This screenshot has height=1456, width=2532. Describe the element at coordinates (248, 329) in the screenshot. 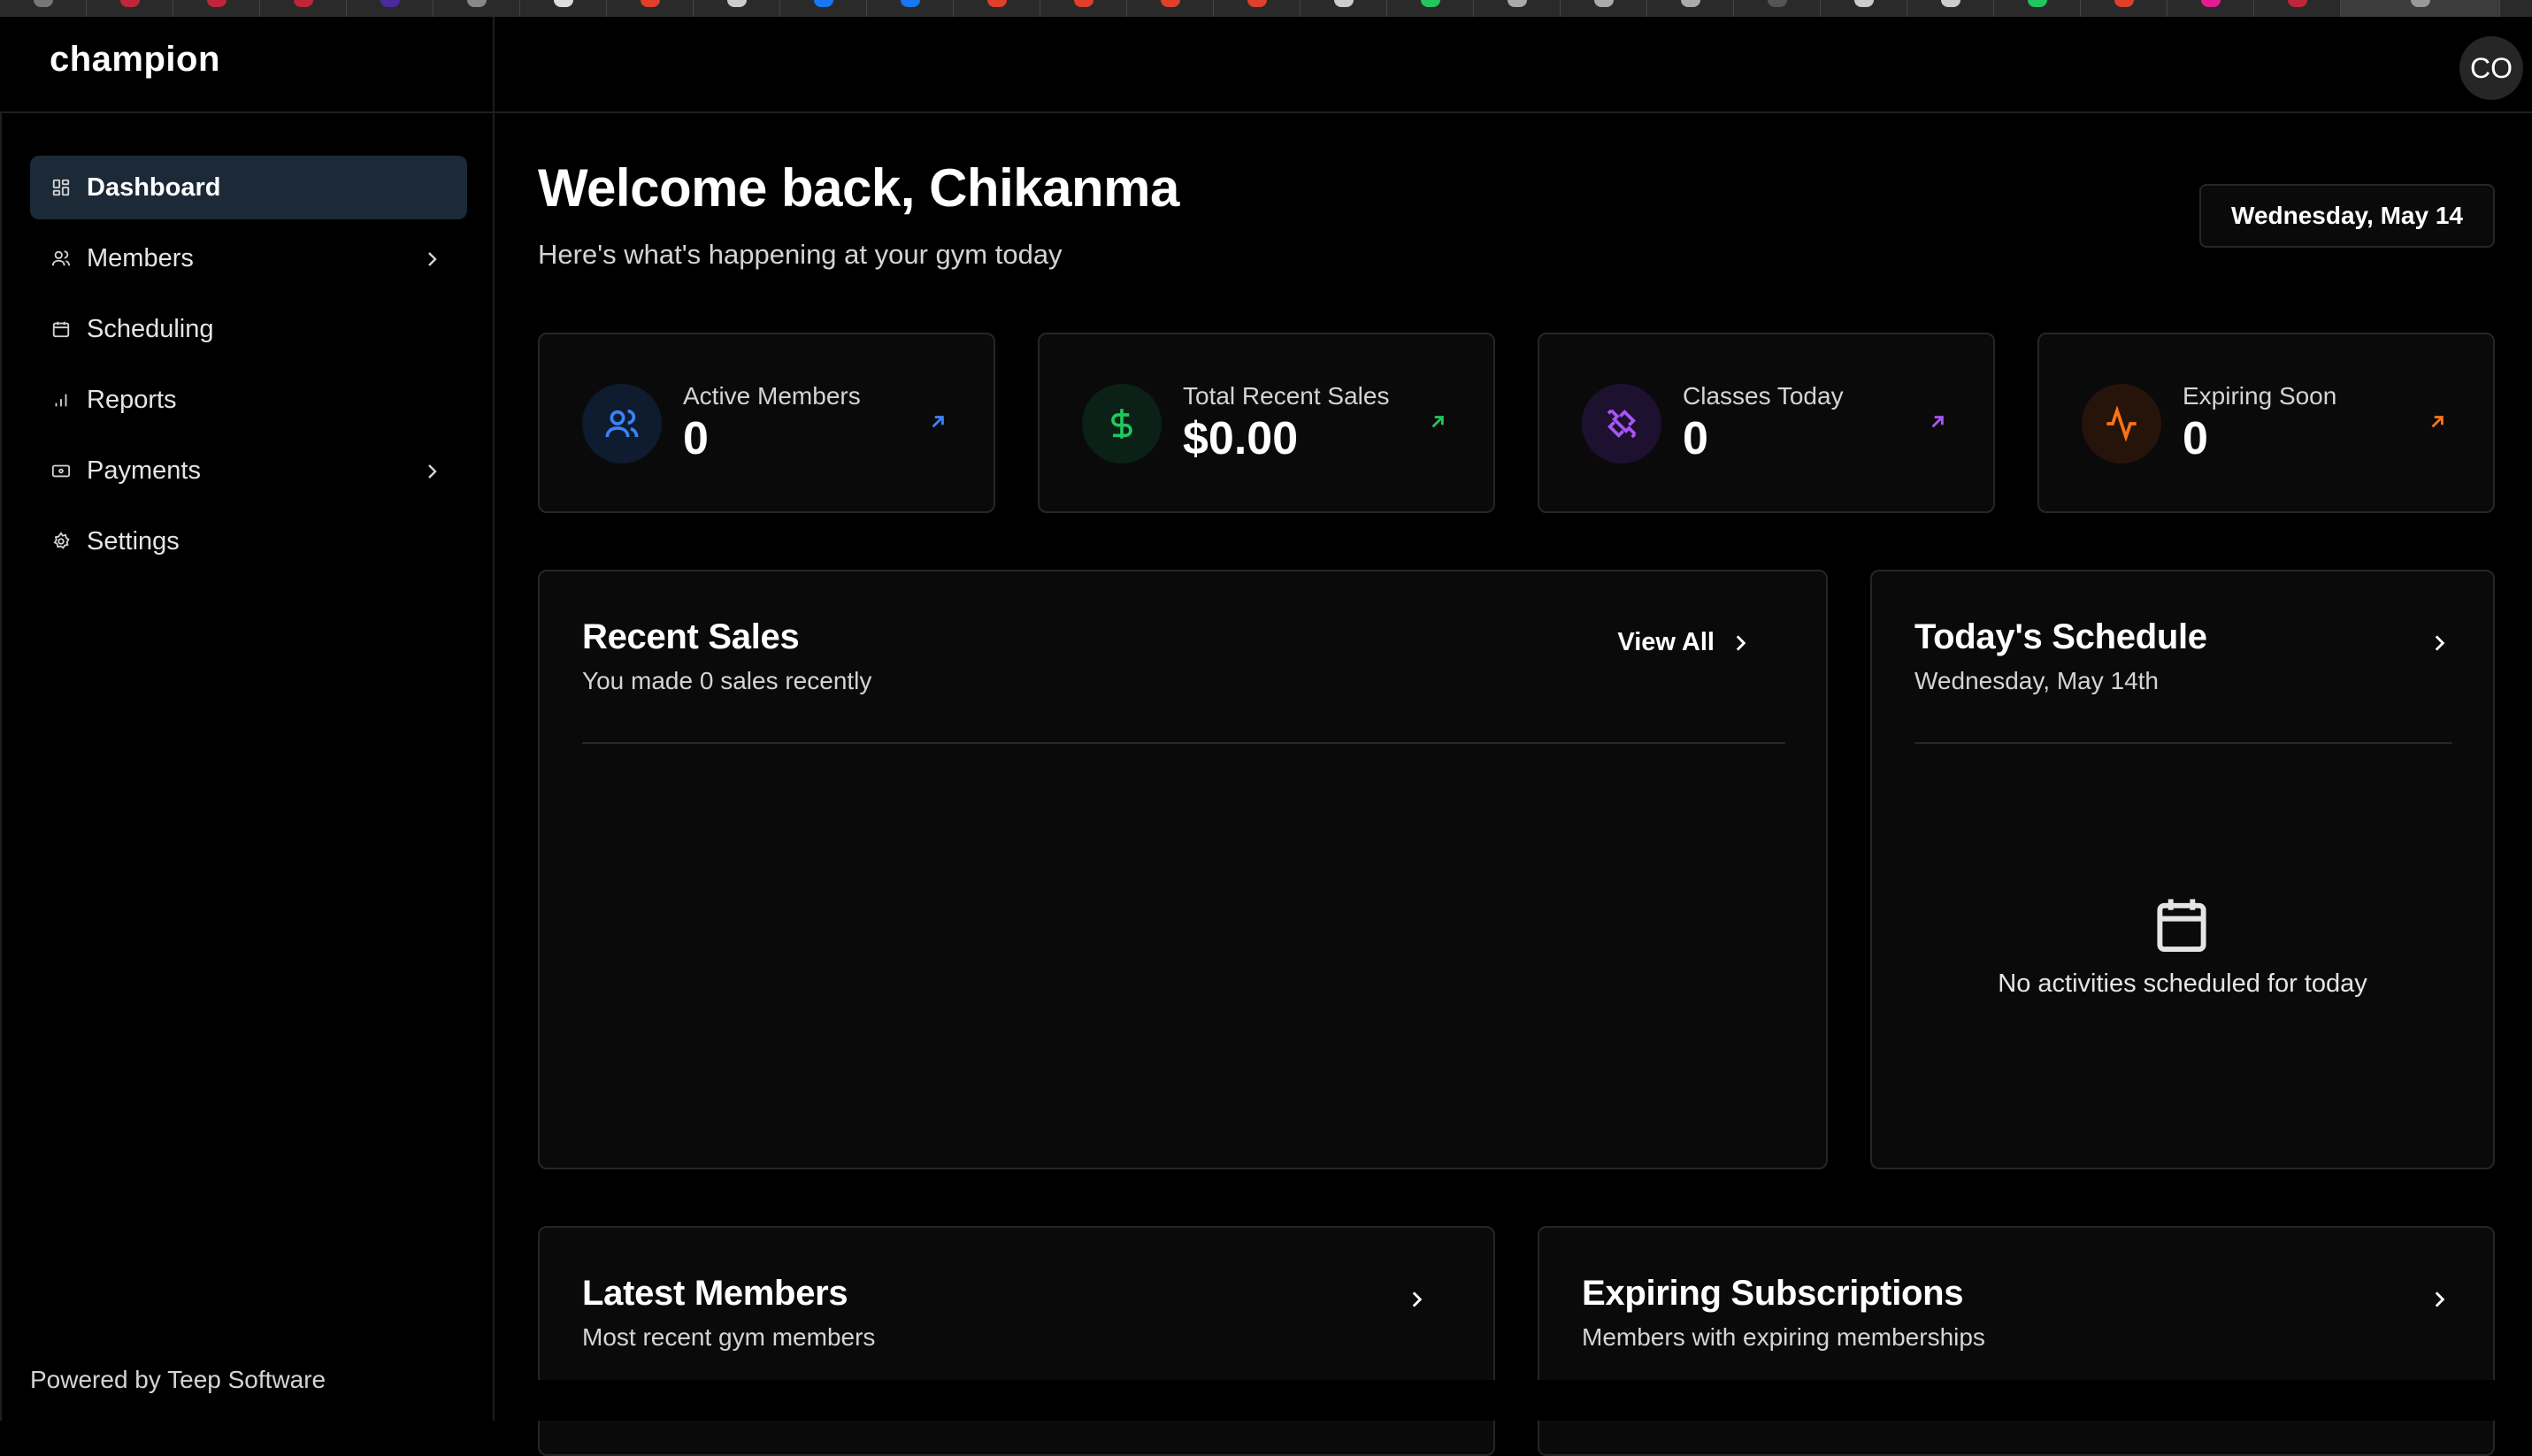

I see `sidebar-item-scheduling: Scheduling` at that location.